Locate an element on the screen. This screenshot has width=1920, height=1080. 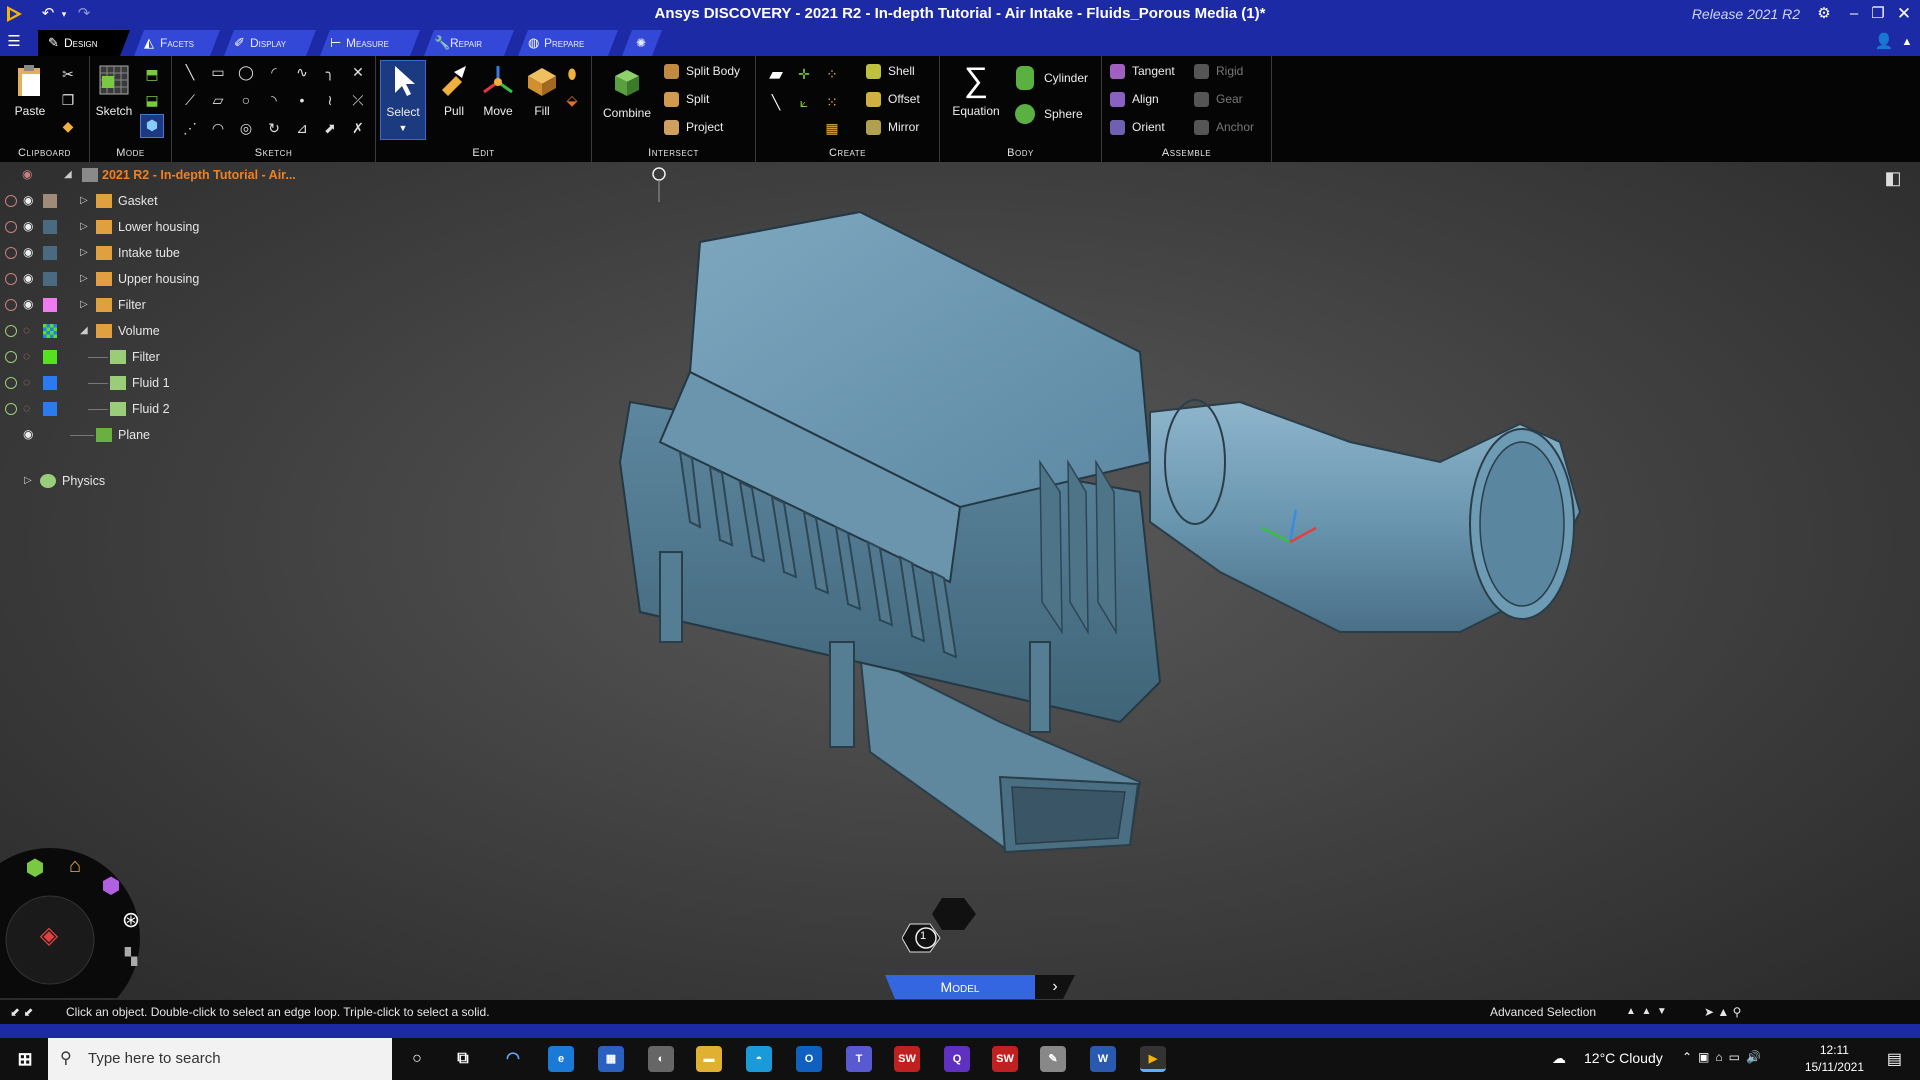
zoom-fit-icon: ▚ is located at coordinates (131, 961).